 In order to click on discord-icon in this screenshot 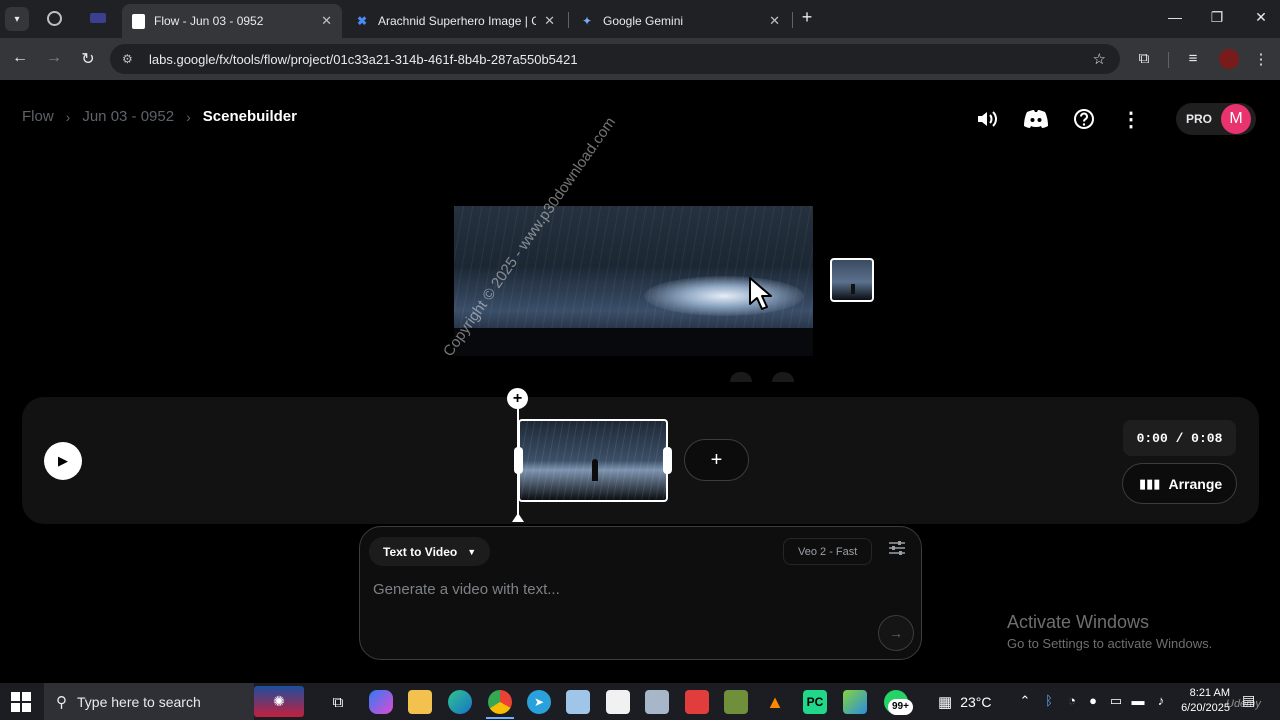, I will do `click(1036, 119)`.